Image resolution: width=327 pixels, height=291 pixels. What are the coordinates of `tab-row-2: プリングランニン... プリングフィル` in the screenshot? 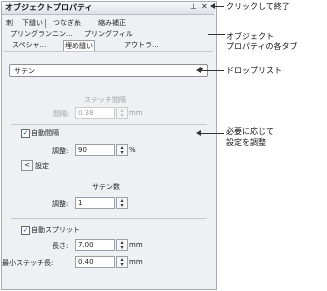 It's located at (109, 34).